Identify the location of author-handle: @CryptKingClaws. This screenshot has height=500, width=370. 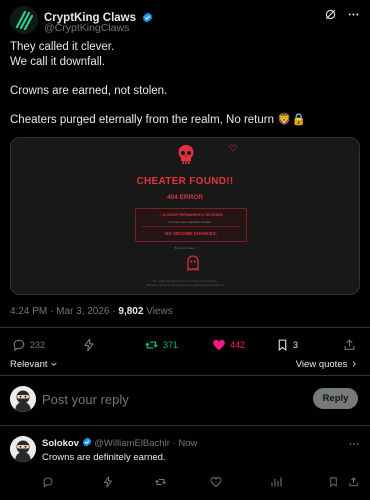
(86, 28).